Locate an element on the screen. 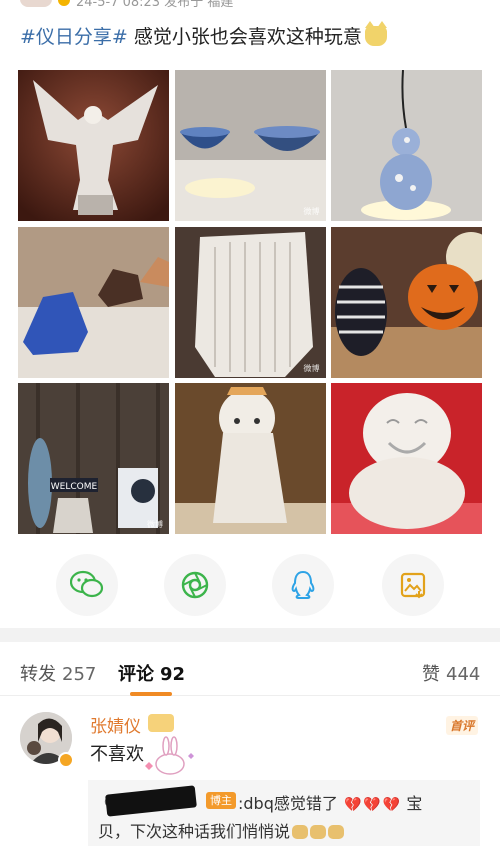 The image size is (500, 846). photo-ceramic-bowls: 微博 is located at coordinates (250, 145).